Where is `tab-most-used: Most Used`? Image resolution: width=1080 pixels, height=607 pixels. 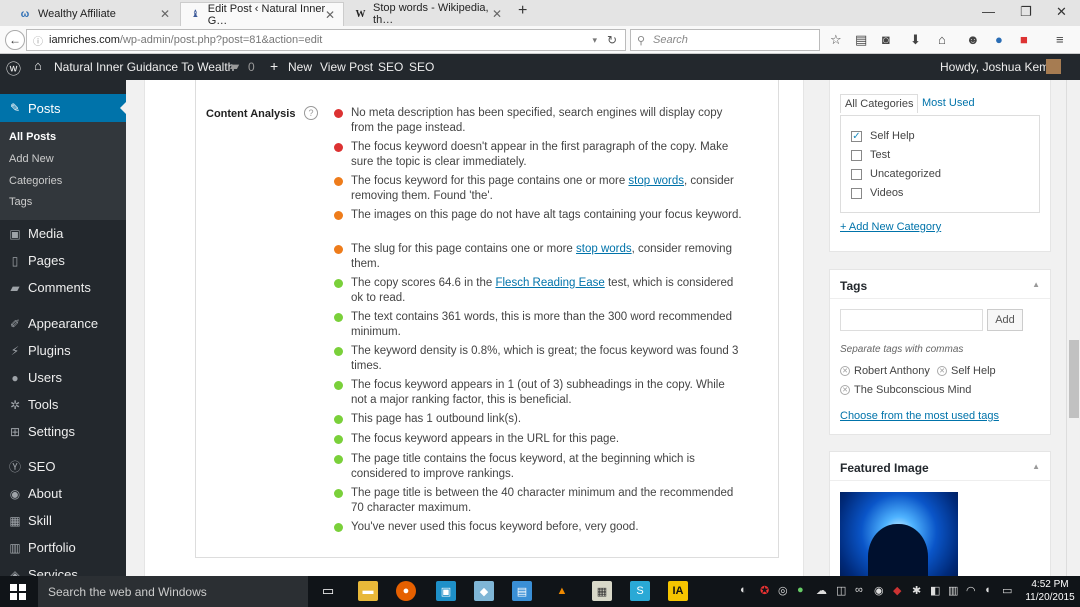
tab-most-used: Most Used is located at coordinates (948, 103).